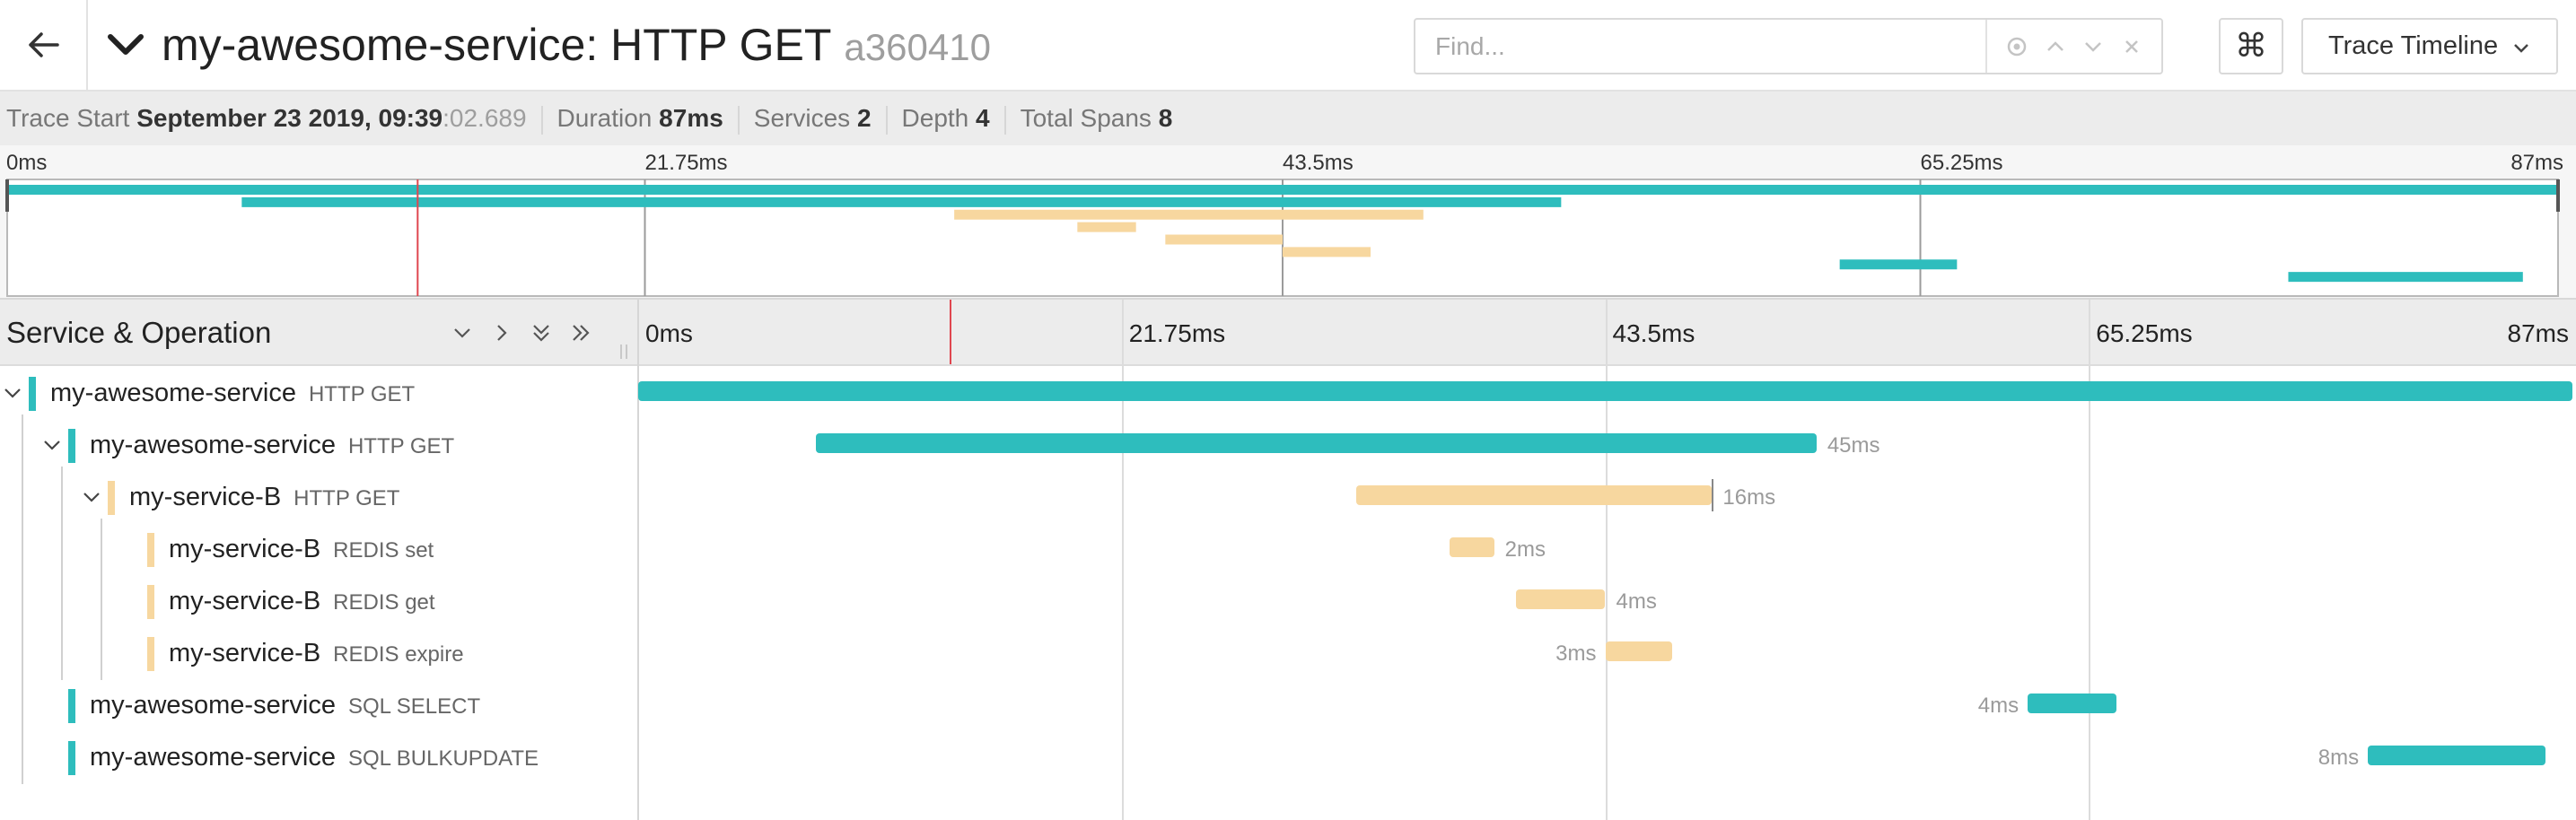 This screenshot has width=2576, height=820. I want to click on timeline-tick-label: 87ms, so click(2538, 333).